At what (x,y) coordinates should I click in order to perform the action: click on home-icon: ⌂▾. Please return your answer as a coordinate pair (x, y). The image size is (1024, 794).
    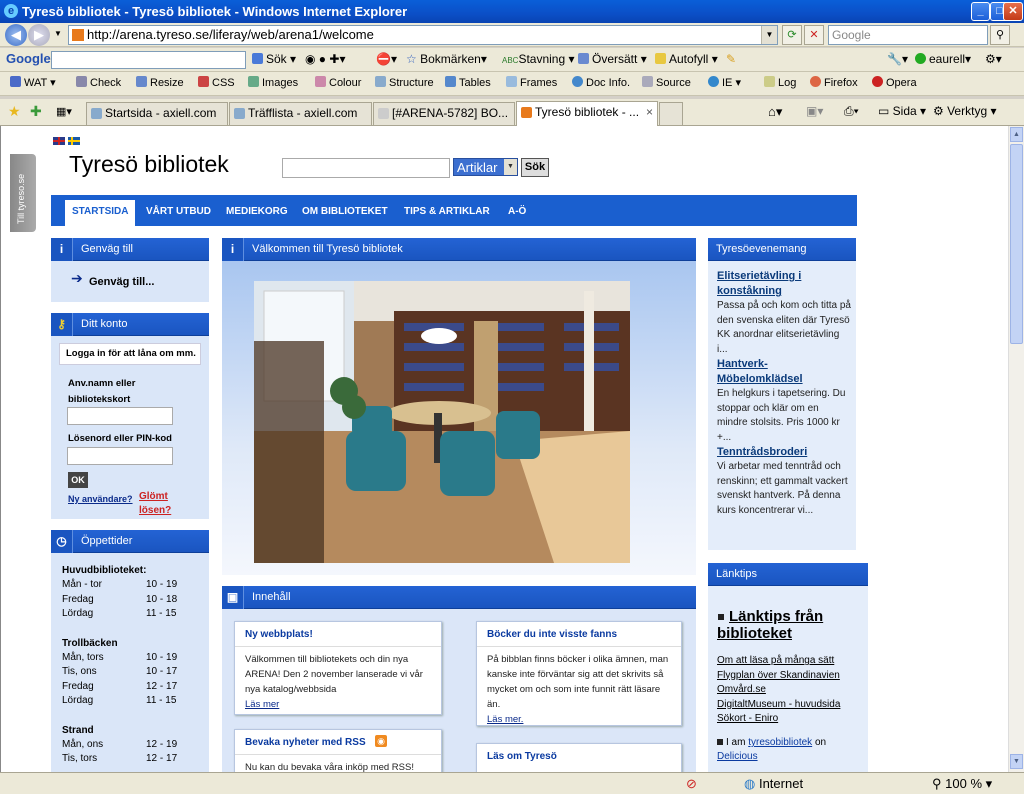
    Looking at the image, I should click on (775, 112).